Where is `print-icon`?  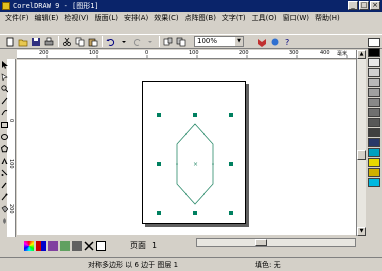
print-icon is located at coordinates (48, 41).